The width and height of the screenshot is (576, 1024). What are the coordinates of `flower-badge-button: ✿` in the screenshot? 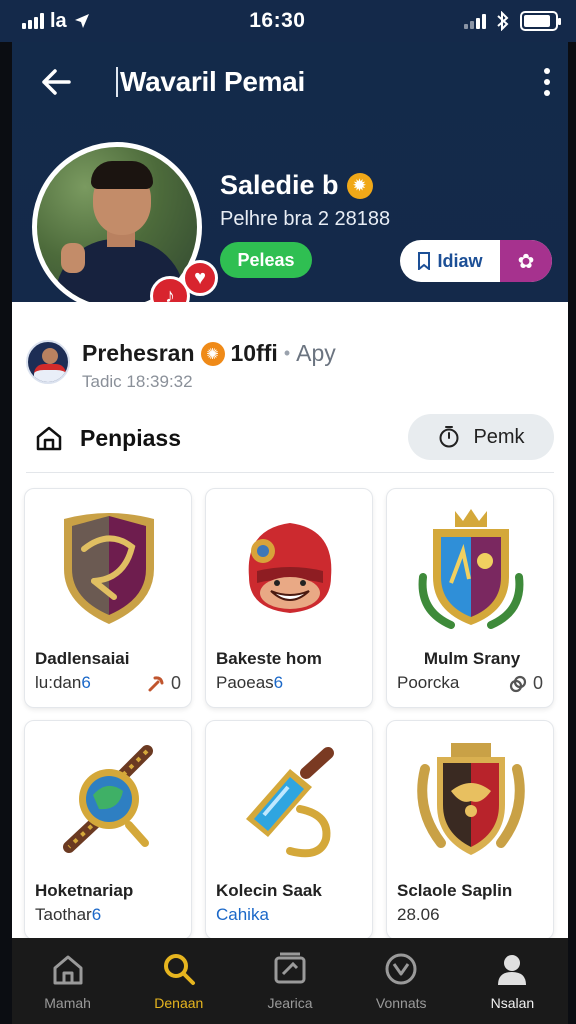 It's located at (526, 261).